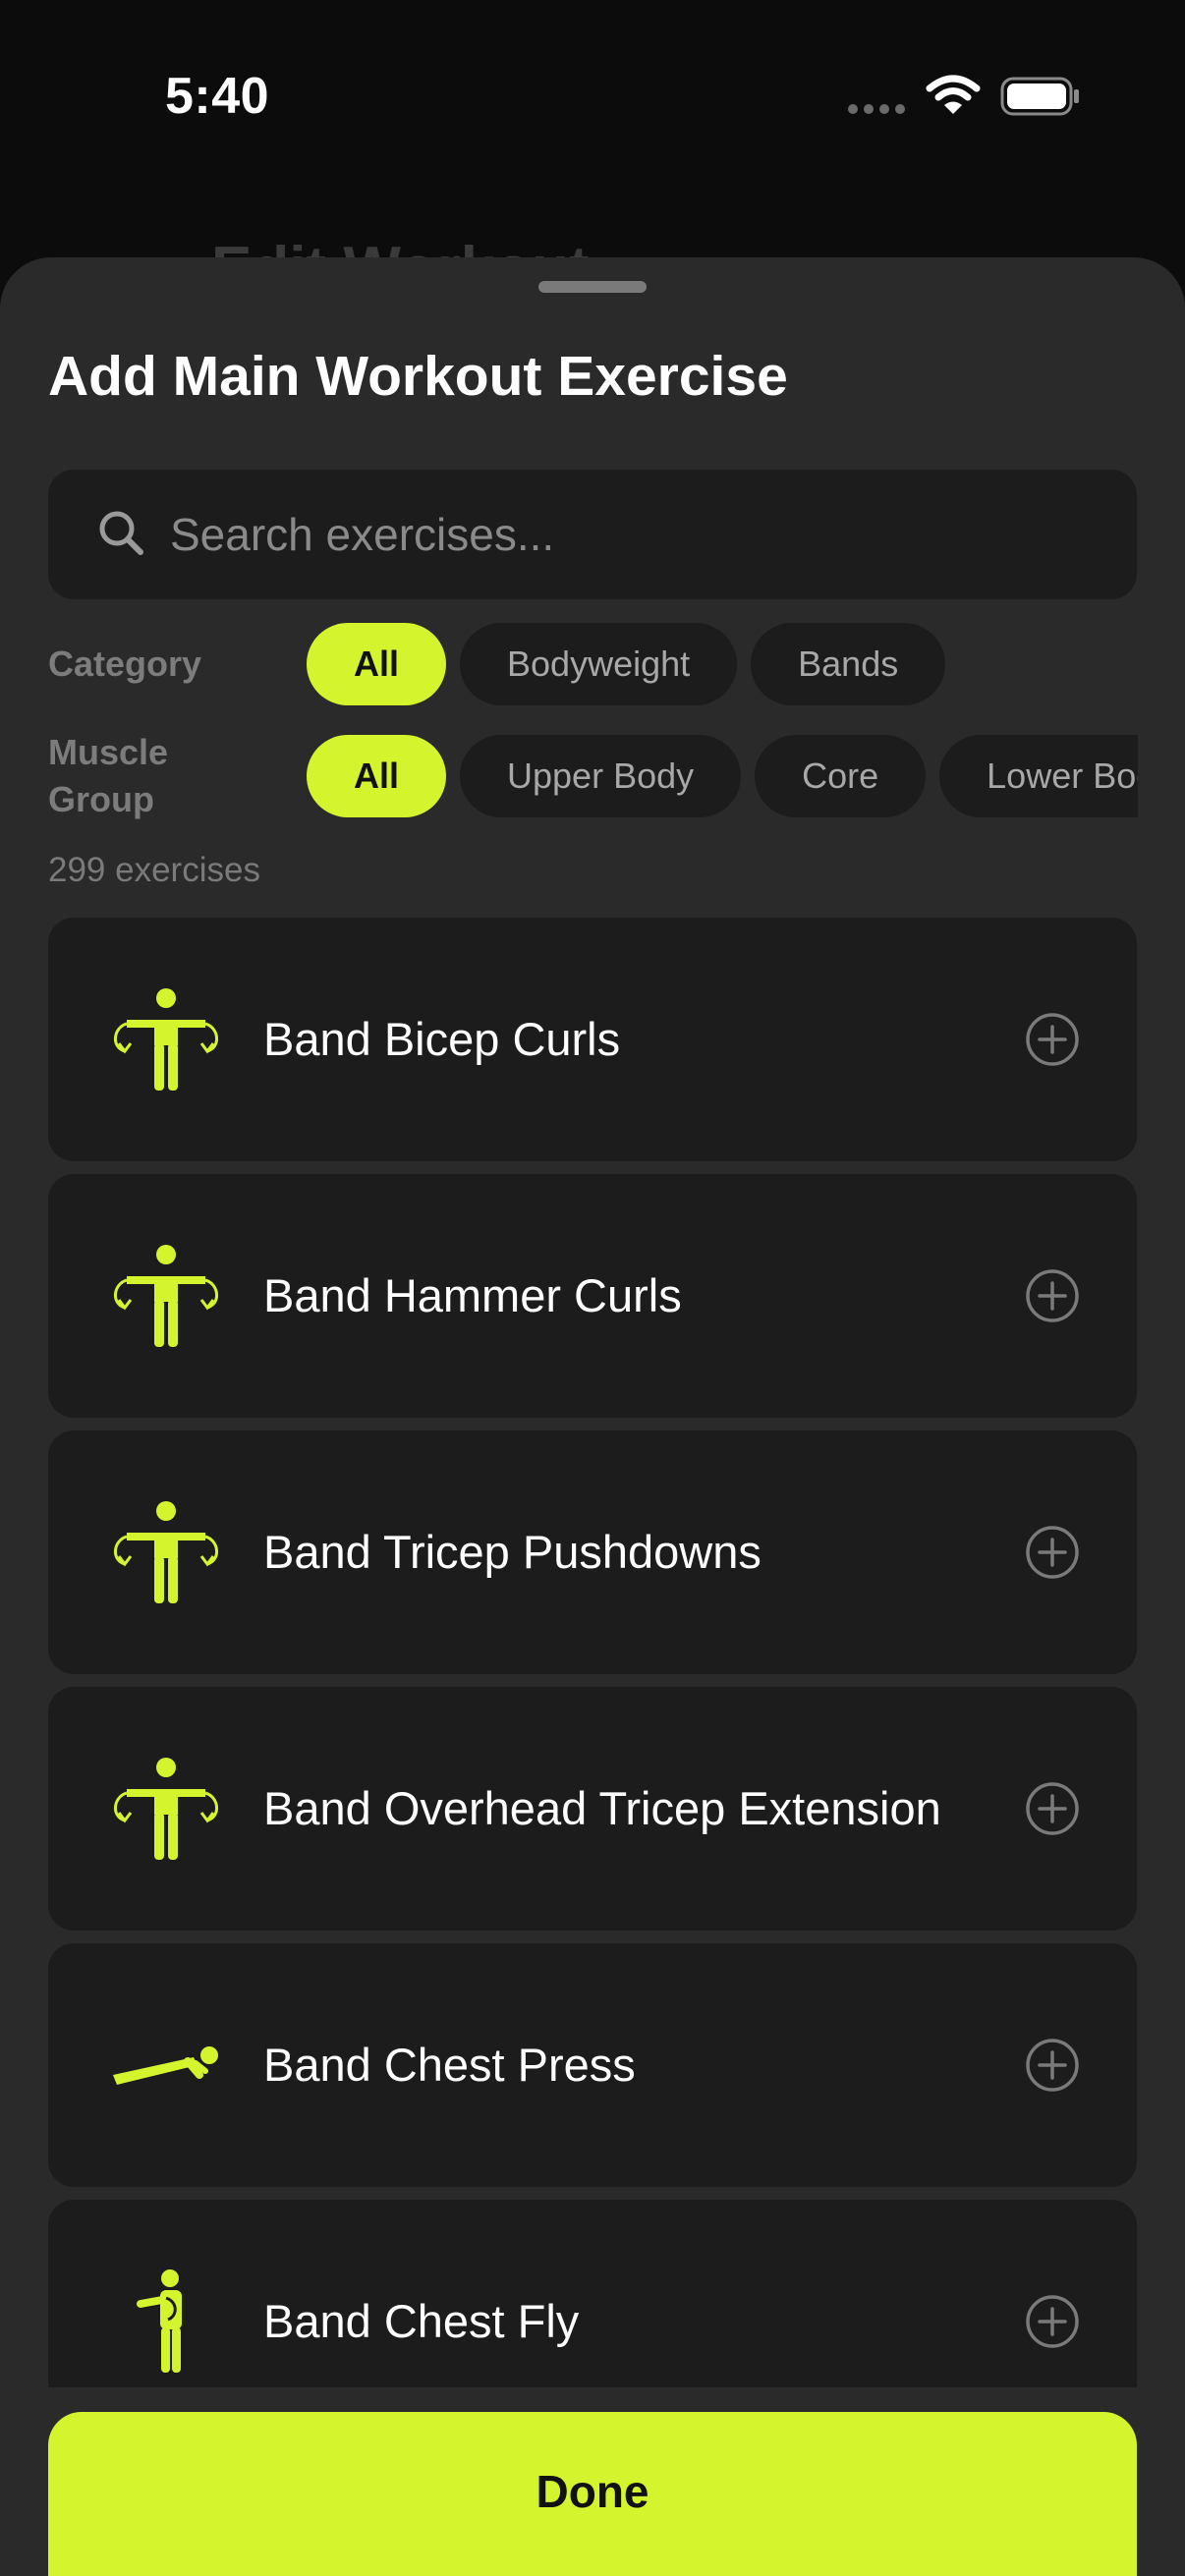 Image resolution: width=1185 pixels, height=2576 pixels. I want to click on exercise-card: Band Bicep Curls, so click(592, 1039).